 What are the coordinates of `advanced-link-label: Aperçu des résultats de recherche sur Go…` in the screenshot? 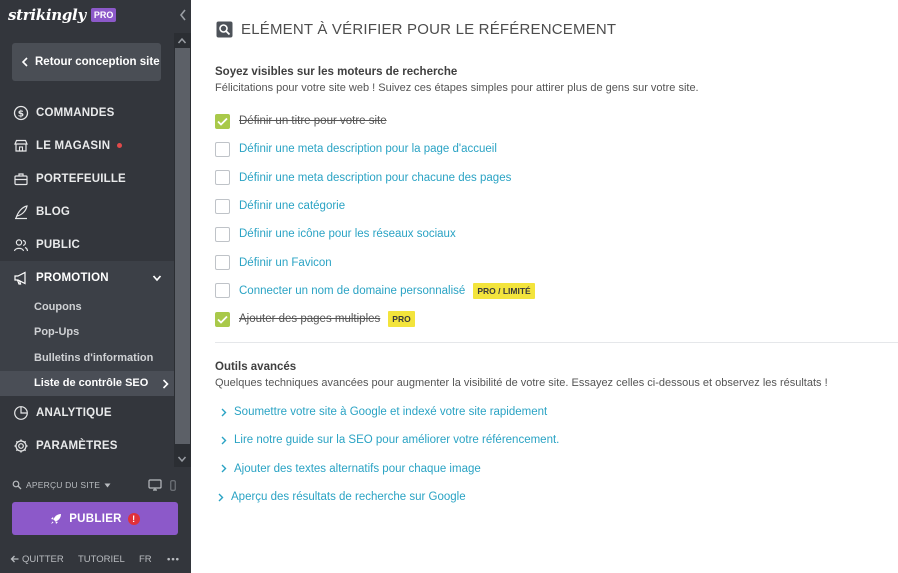 It's located at (348, 497).